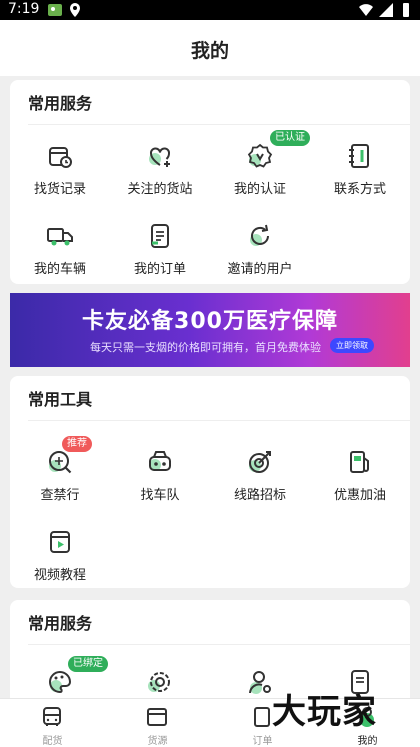 The height and width of the screenshot is (747, 420). Describe the element at coordinates (260, 682) in the screenshot. I see `user-key-icon` at that location.